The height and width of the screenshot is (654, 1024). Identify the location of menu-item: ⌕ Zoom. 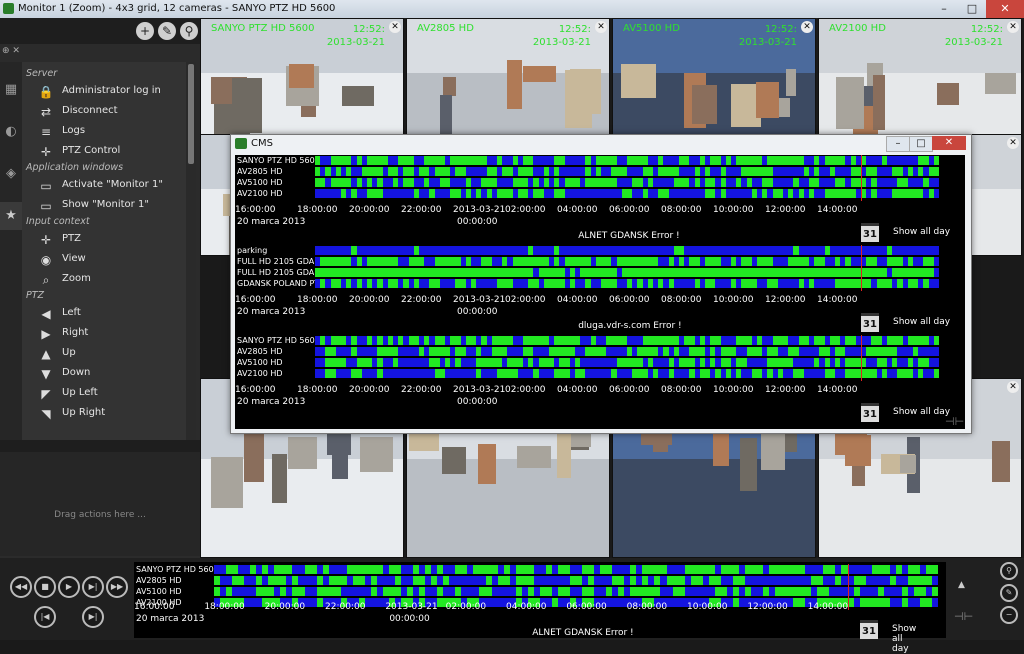
(104, 280).